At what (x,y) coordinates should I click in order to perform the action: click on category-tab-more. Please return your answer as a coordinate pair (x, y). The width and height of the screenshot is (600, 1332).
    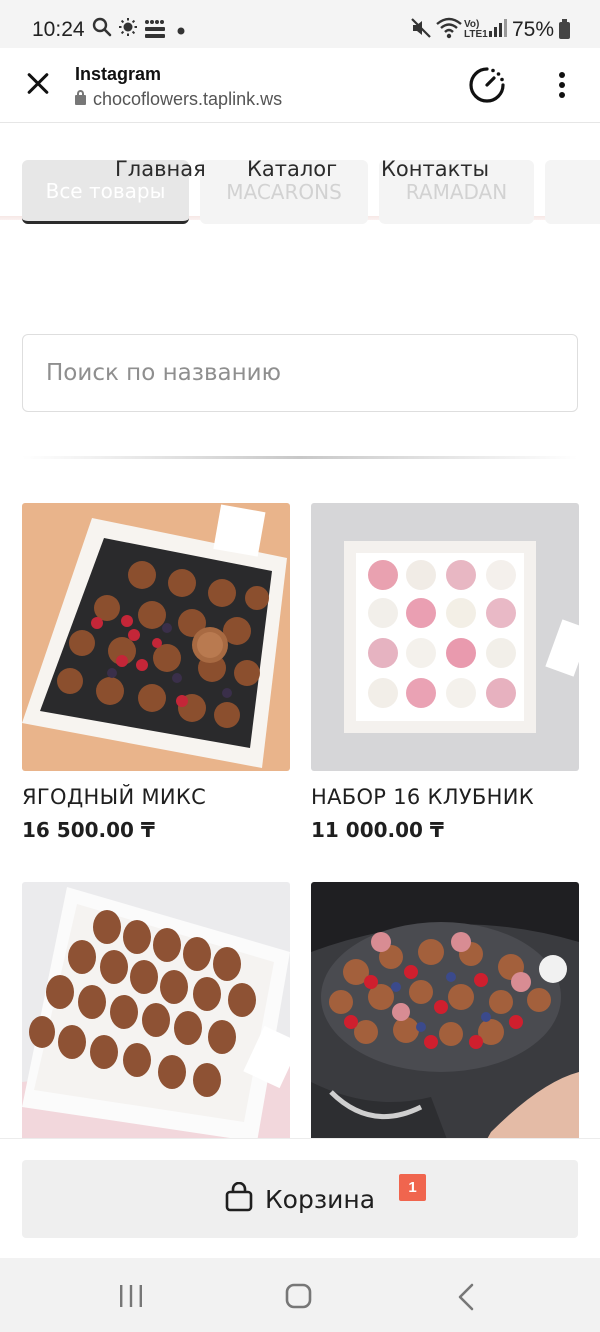
    Looking at the image, I should click on (572, 192).